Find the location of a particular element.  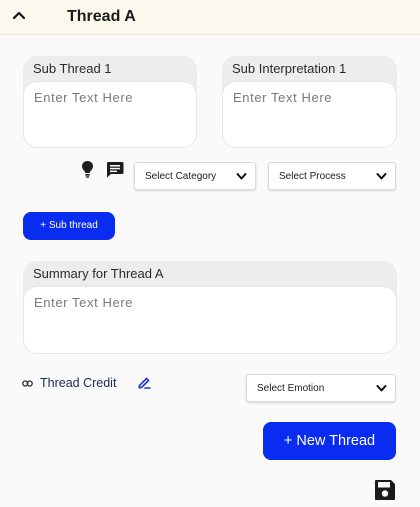

category-select: Select Category is located at coordinates (195, 176).